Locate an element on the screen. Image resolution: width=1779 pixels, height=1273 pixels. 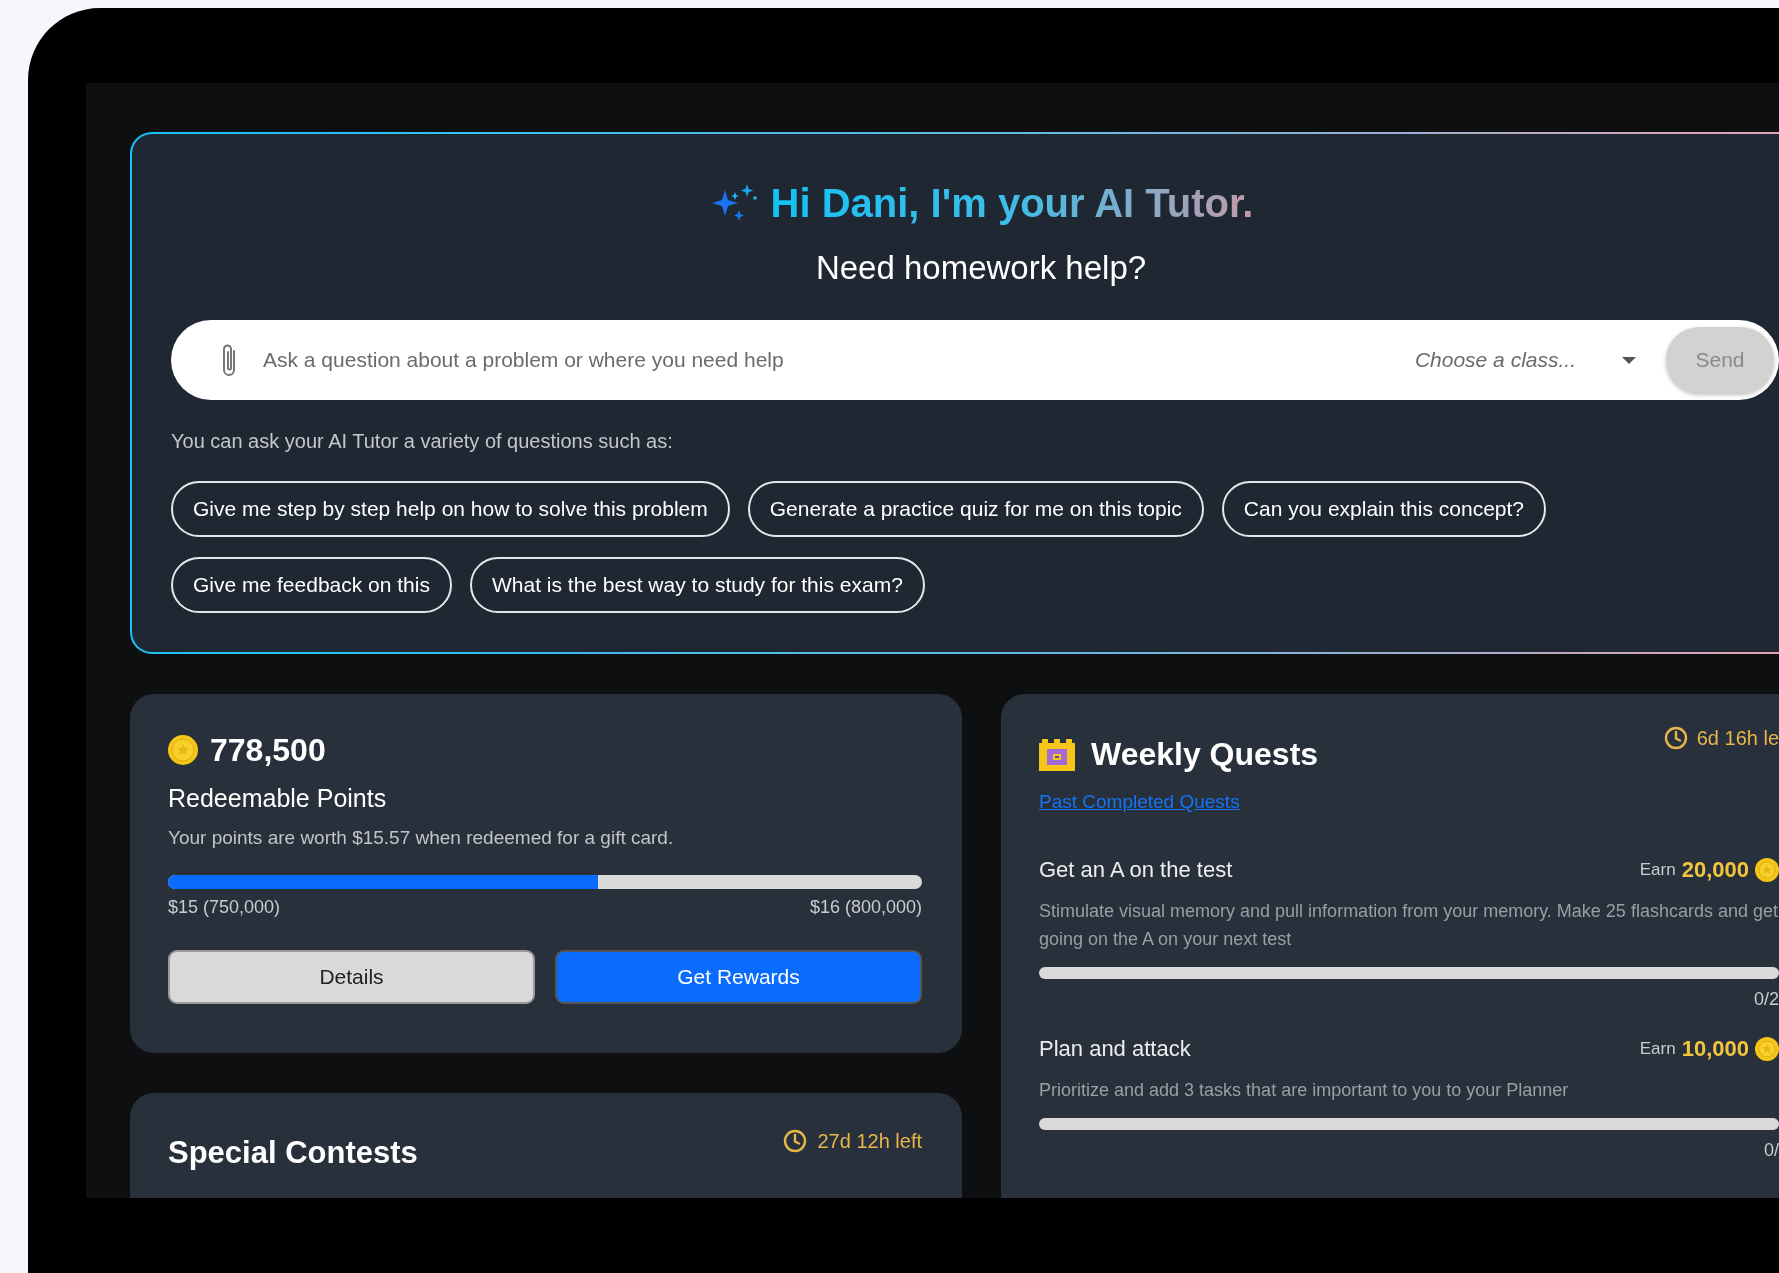
quest-title: Plan and attack is located at coordinates (1115, 1049).